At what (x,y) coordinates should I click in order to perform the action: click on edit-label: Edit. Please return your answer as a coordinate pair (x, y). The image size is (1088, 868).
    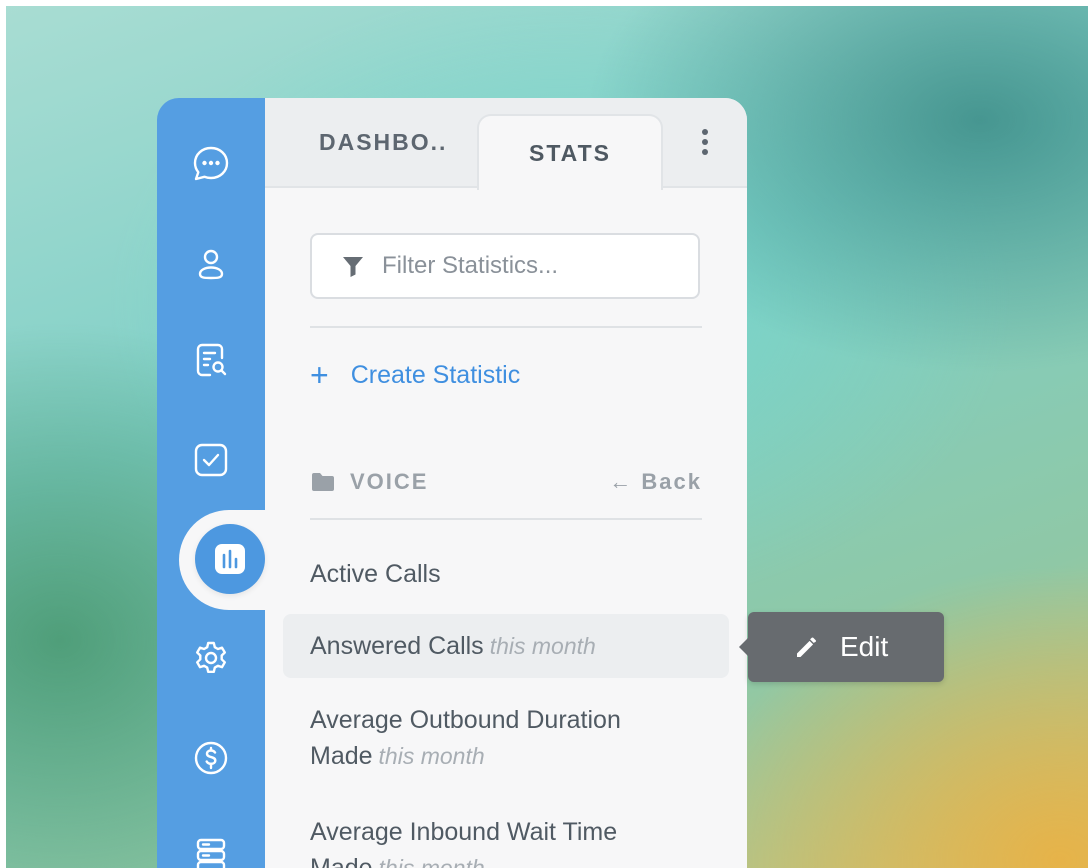
    Looking at the image, I should click on (864, 646).